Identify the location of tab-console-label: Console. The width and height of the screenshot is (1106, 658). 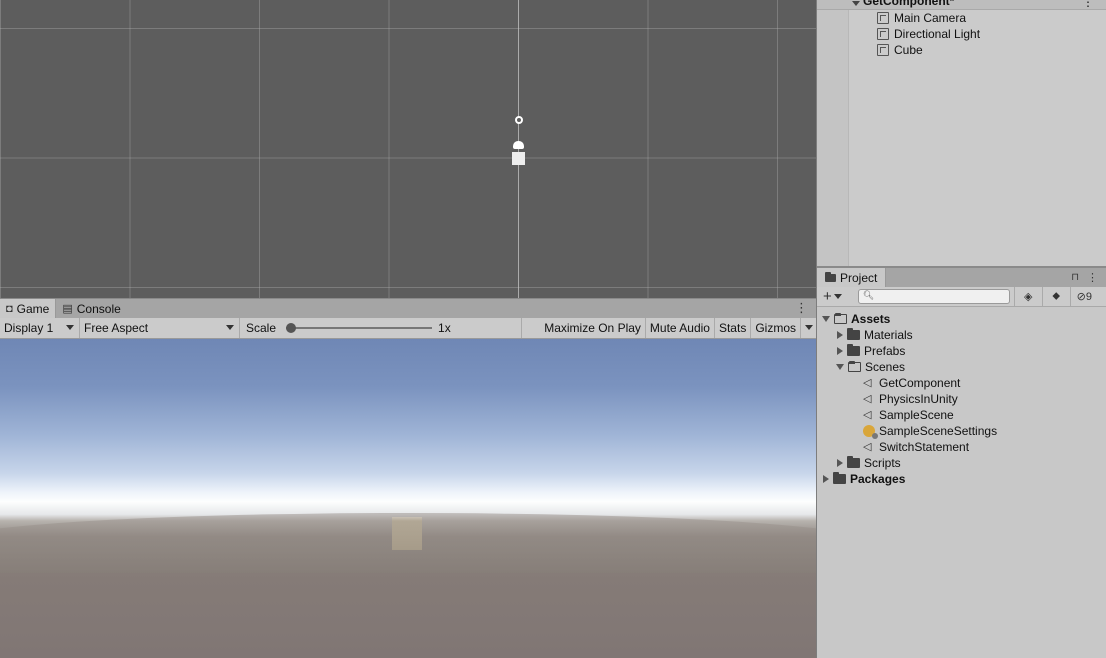
(98, 308).